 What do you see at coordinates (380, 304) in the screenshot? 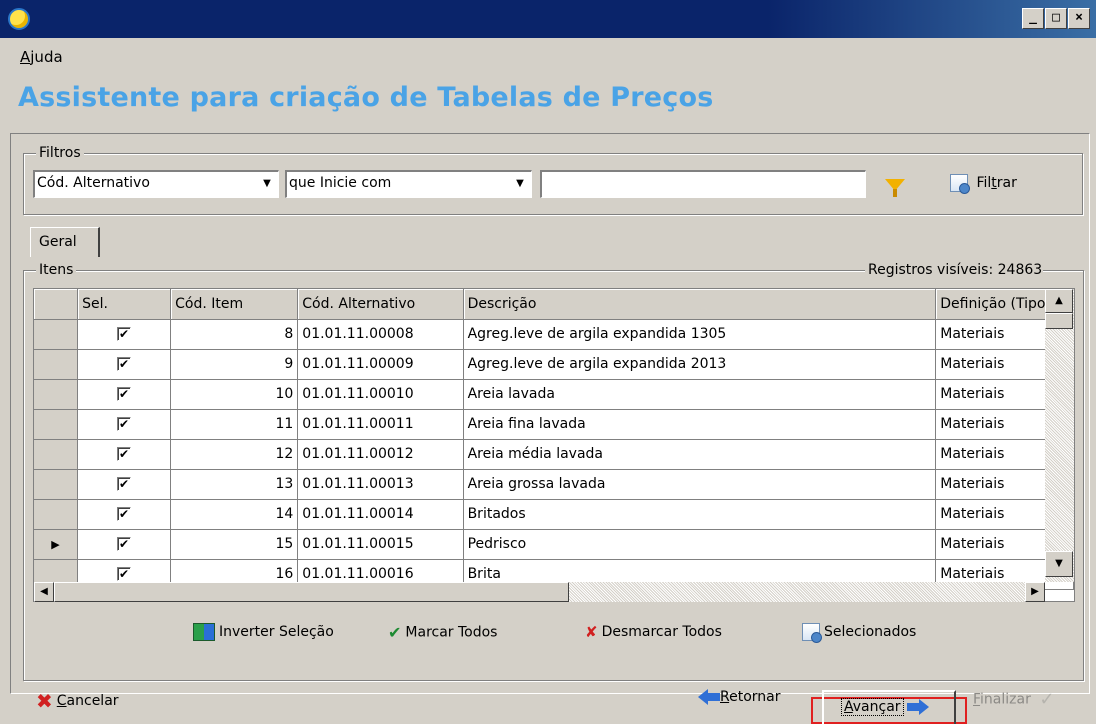
I see `column-header-cod-alternativo: Cód. Alternativo` at bounding box center [380, 304].